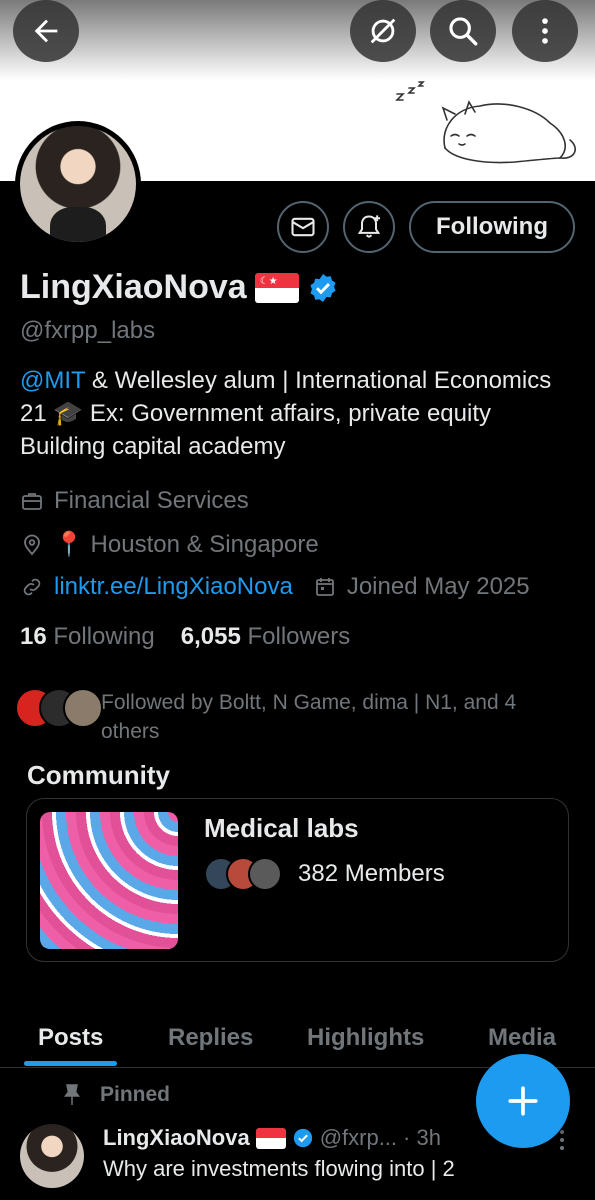  What do you see at coordinates (88, 330) in the screenshot?
I see `profile-handle: @fxrpp_labs` at bounding box center [88, 330].